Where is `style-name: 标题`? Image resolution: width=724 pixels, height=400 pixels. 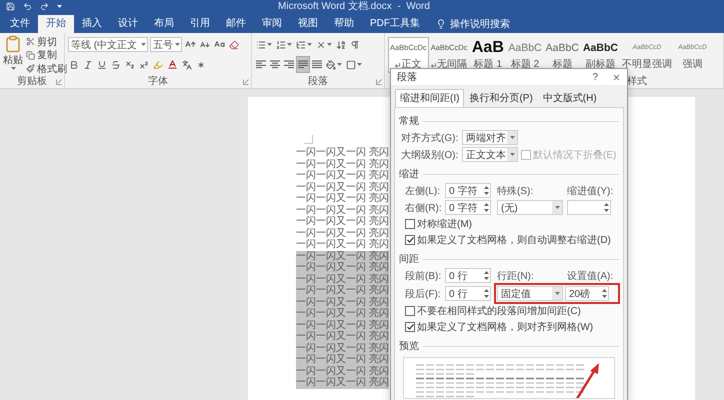 style-name: 标题 is located at coordinates (562, 65).